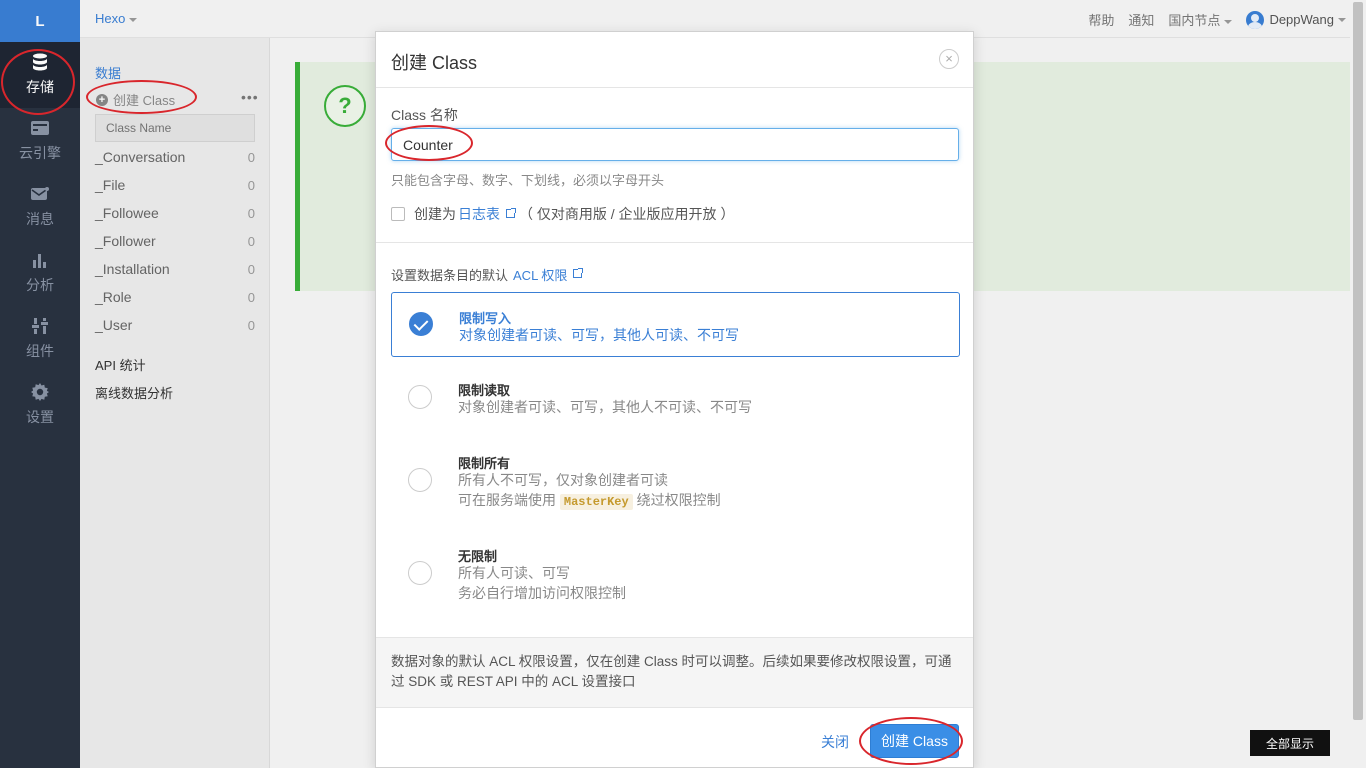 The image size is (1366, 768). Describe the element at coordinates (596, 502) in the screenshot. I see `masterkey-code: MasterKey` at that location.